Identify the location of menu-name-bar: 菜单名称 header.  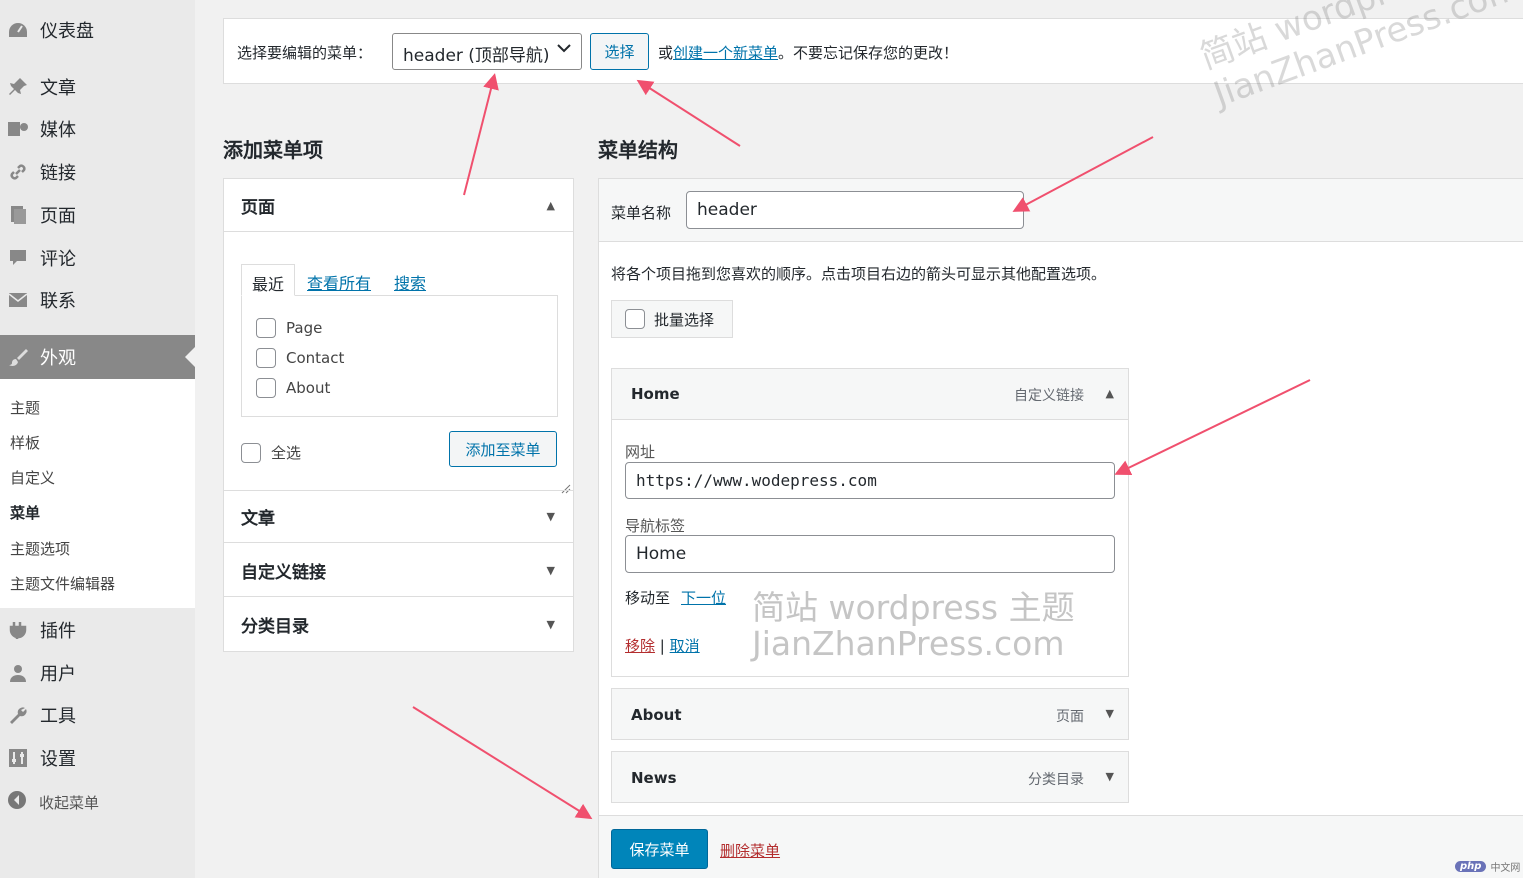
(1061, 210).